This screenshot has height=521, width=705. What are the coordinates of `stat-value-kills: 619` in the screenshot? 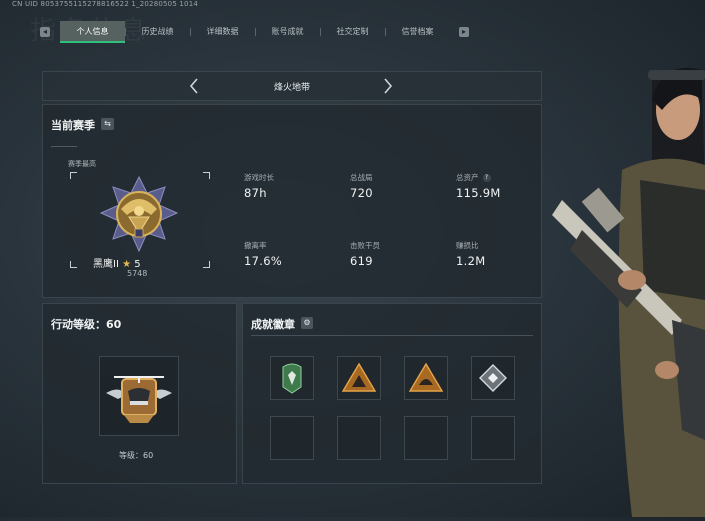 It's located at (361, 261).